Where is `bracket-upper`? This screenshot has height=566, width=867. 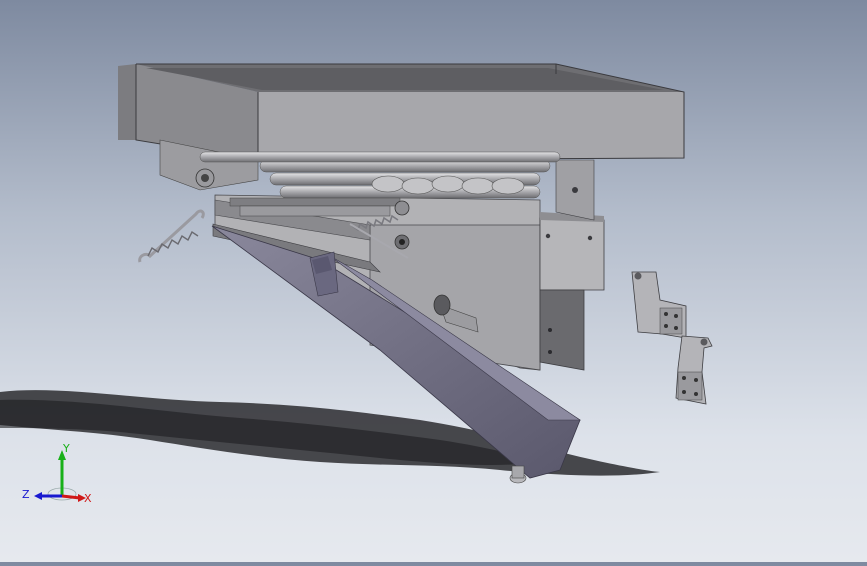 bracket-upper is located at coordinates (659, 305).